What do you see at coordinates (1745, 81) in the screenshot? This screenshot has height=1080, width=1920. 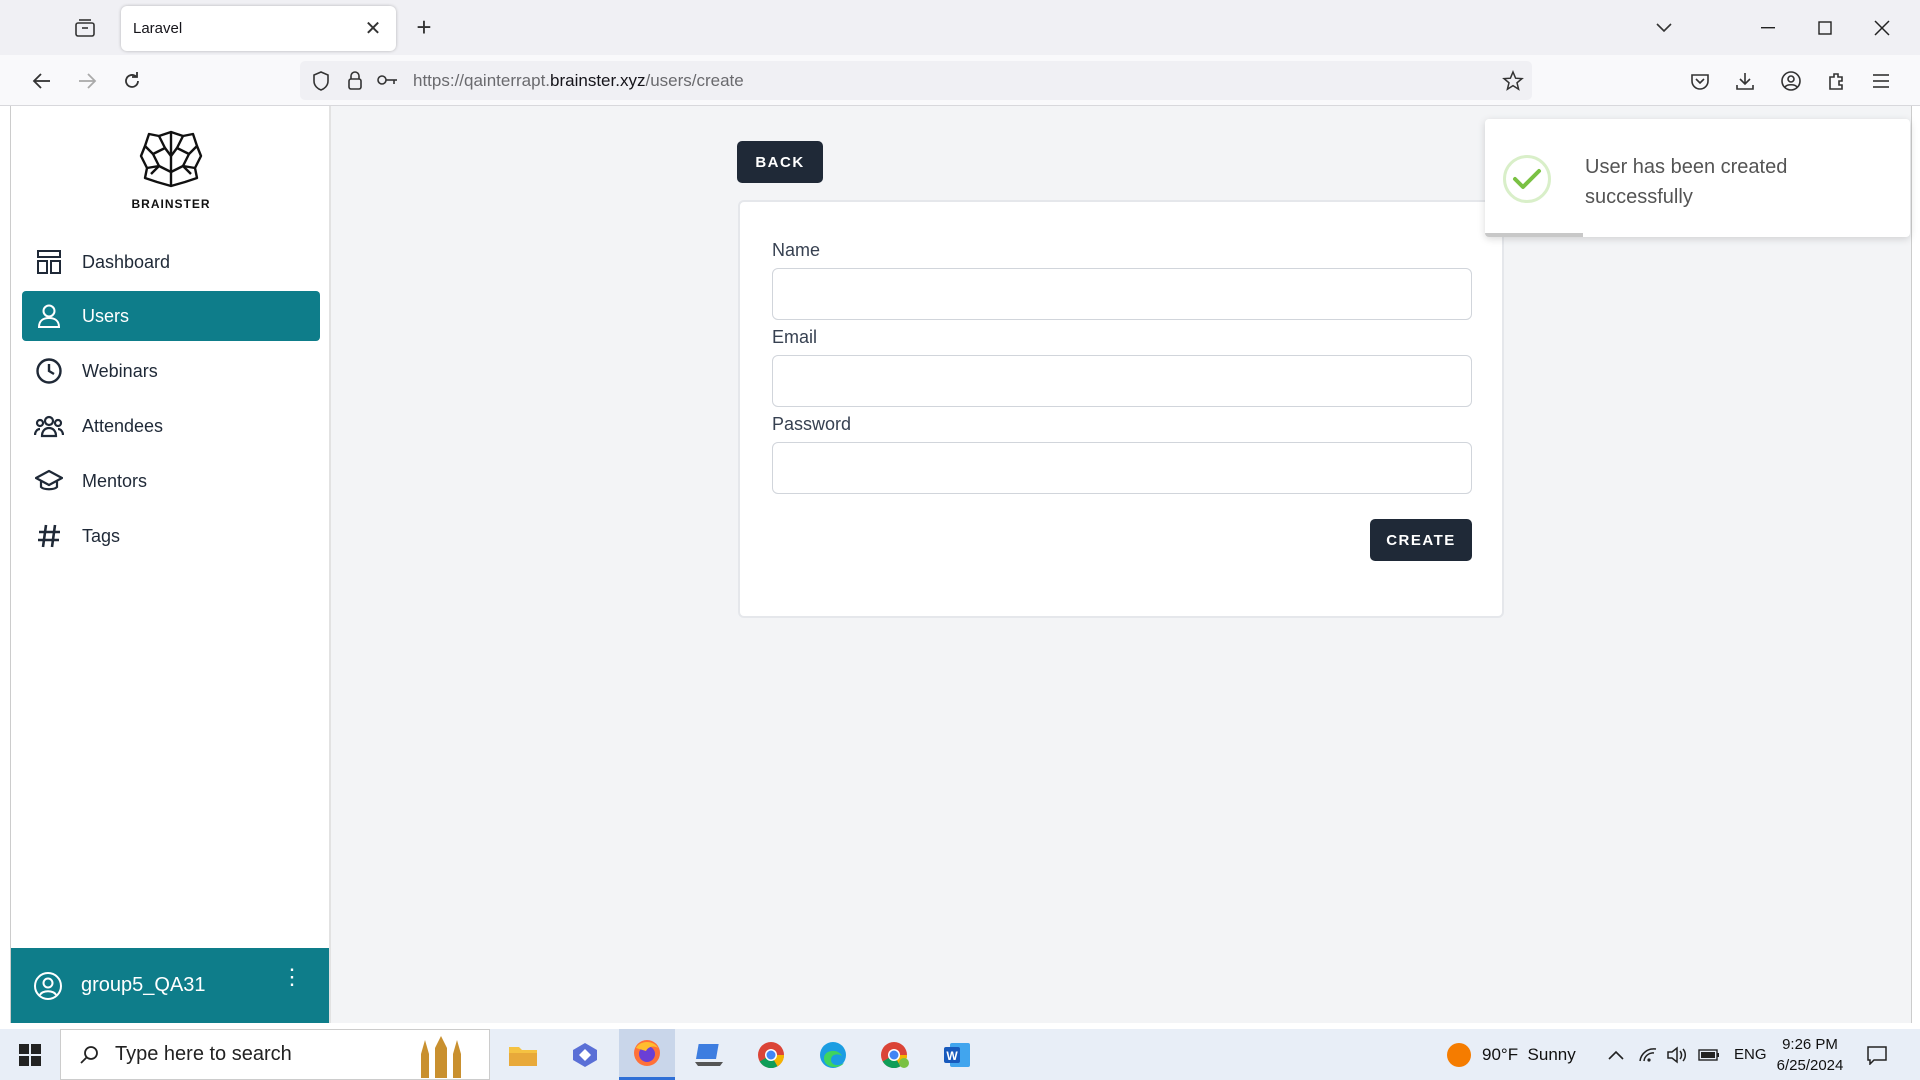 I see `downloads-icon` at bounding box center [1745, 81].